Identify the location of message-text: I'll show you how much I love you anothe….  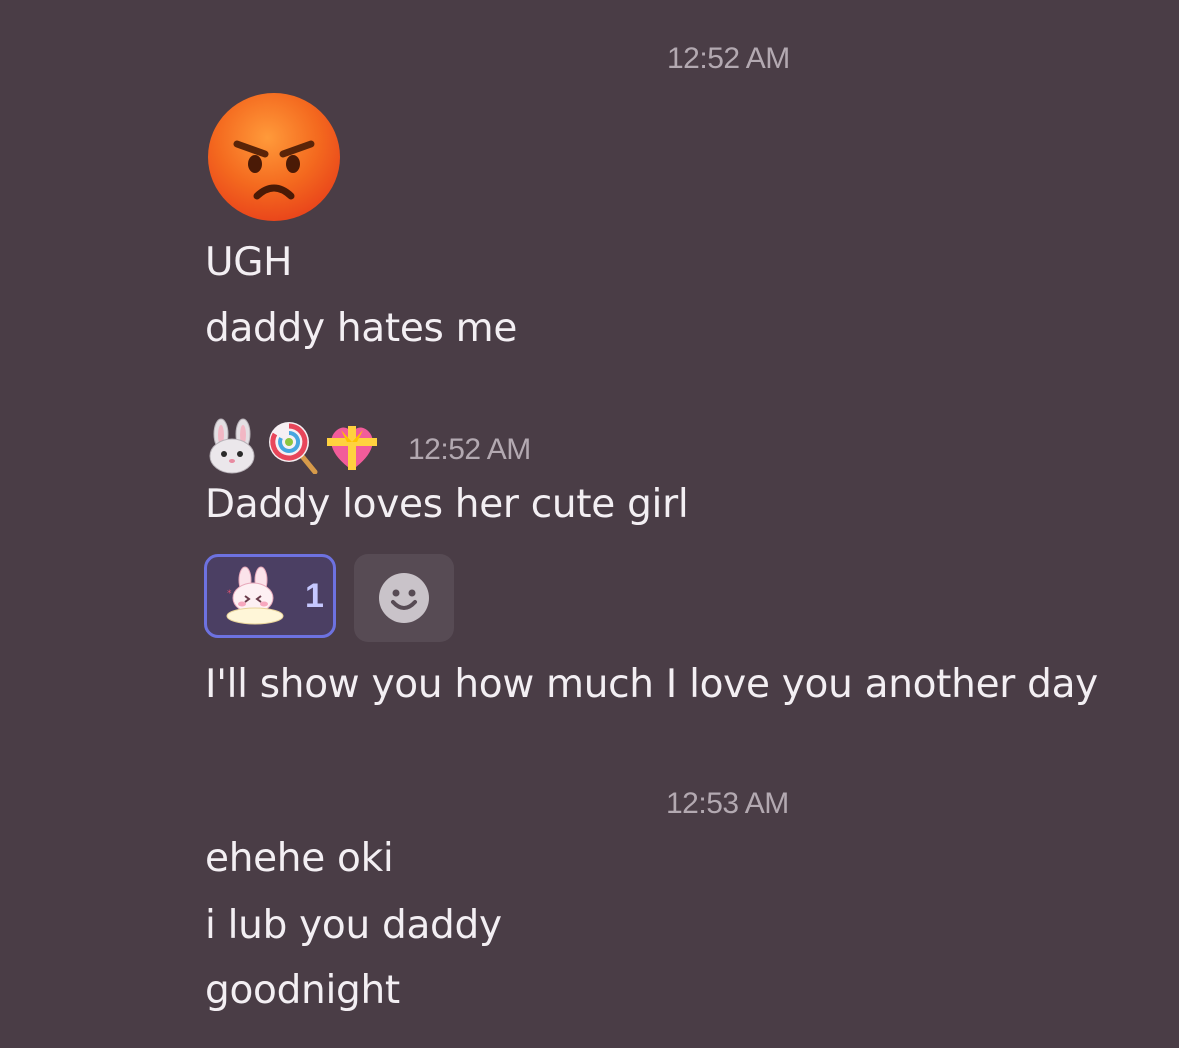
(651, 684).